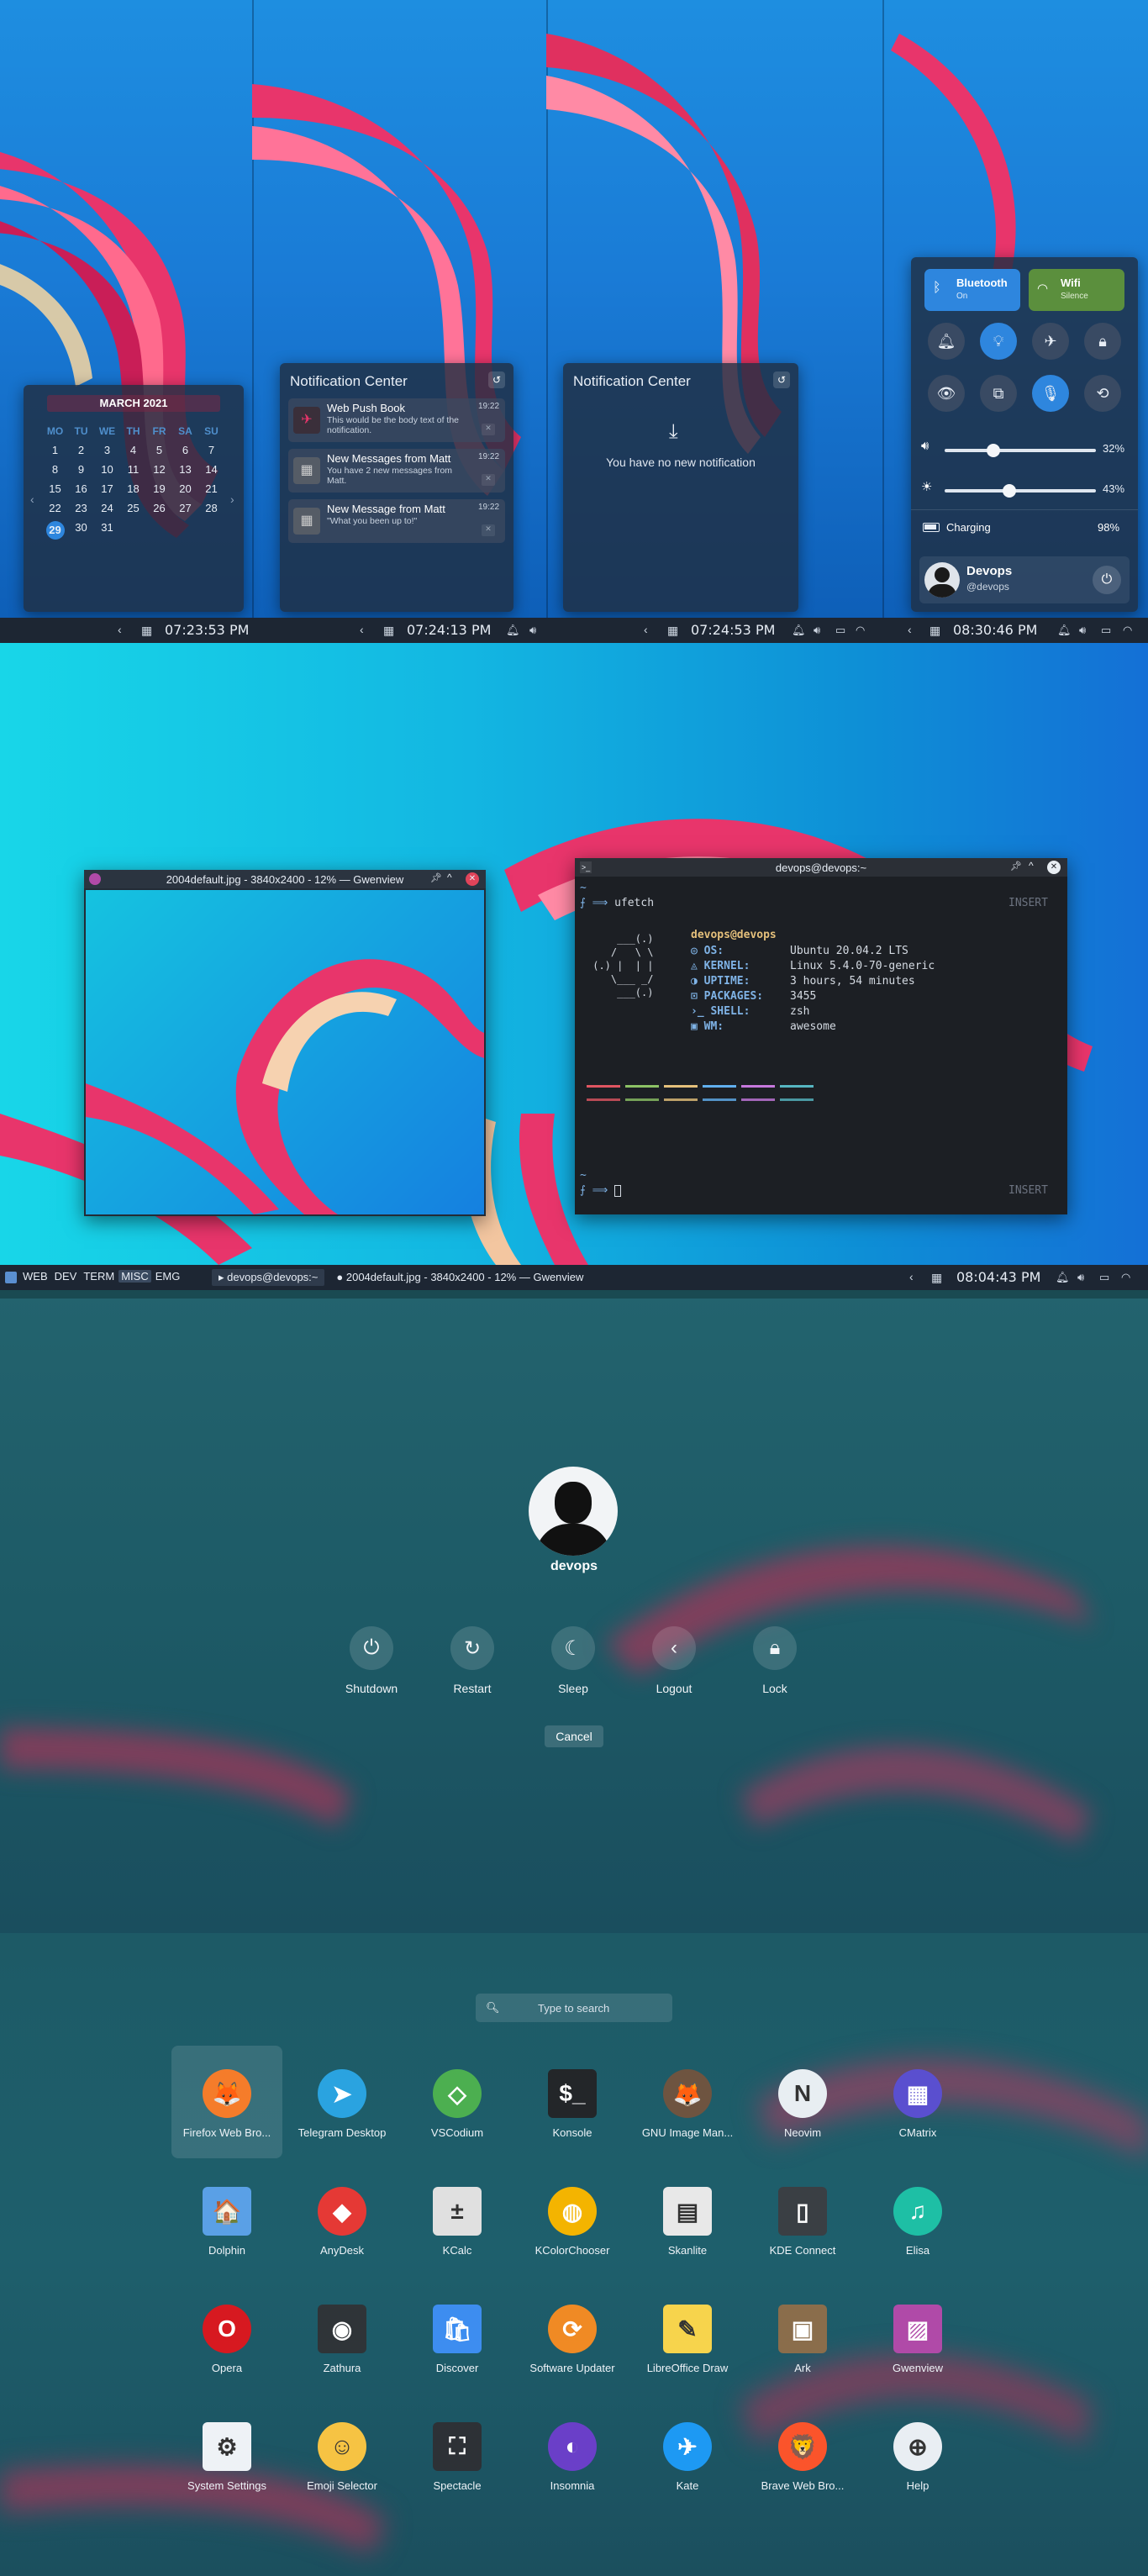 The image size is (1148, 2576). I want to click on app-tile: ◍ KColorChooser, so click(573, 2219).